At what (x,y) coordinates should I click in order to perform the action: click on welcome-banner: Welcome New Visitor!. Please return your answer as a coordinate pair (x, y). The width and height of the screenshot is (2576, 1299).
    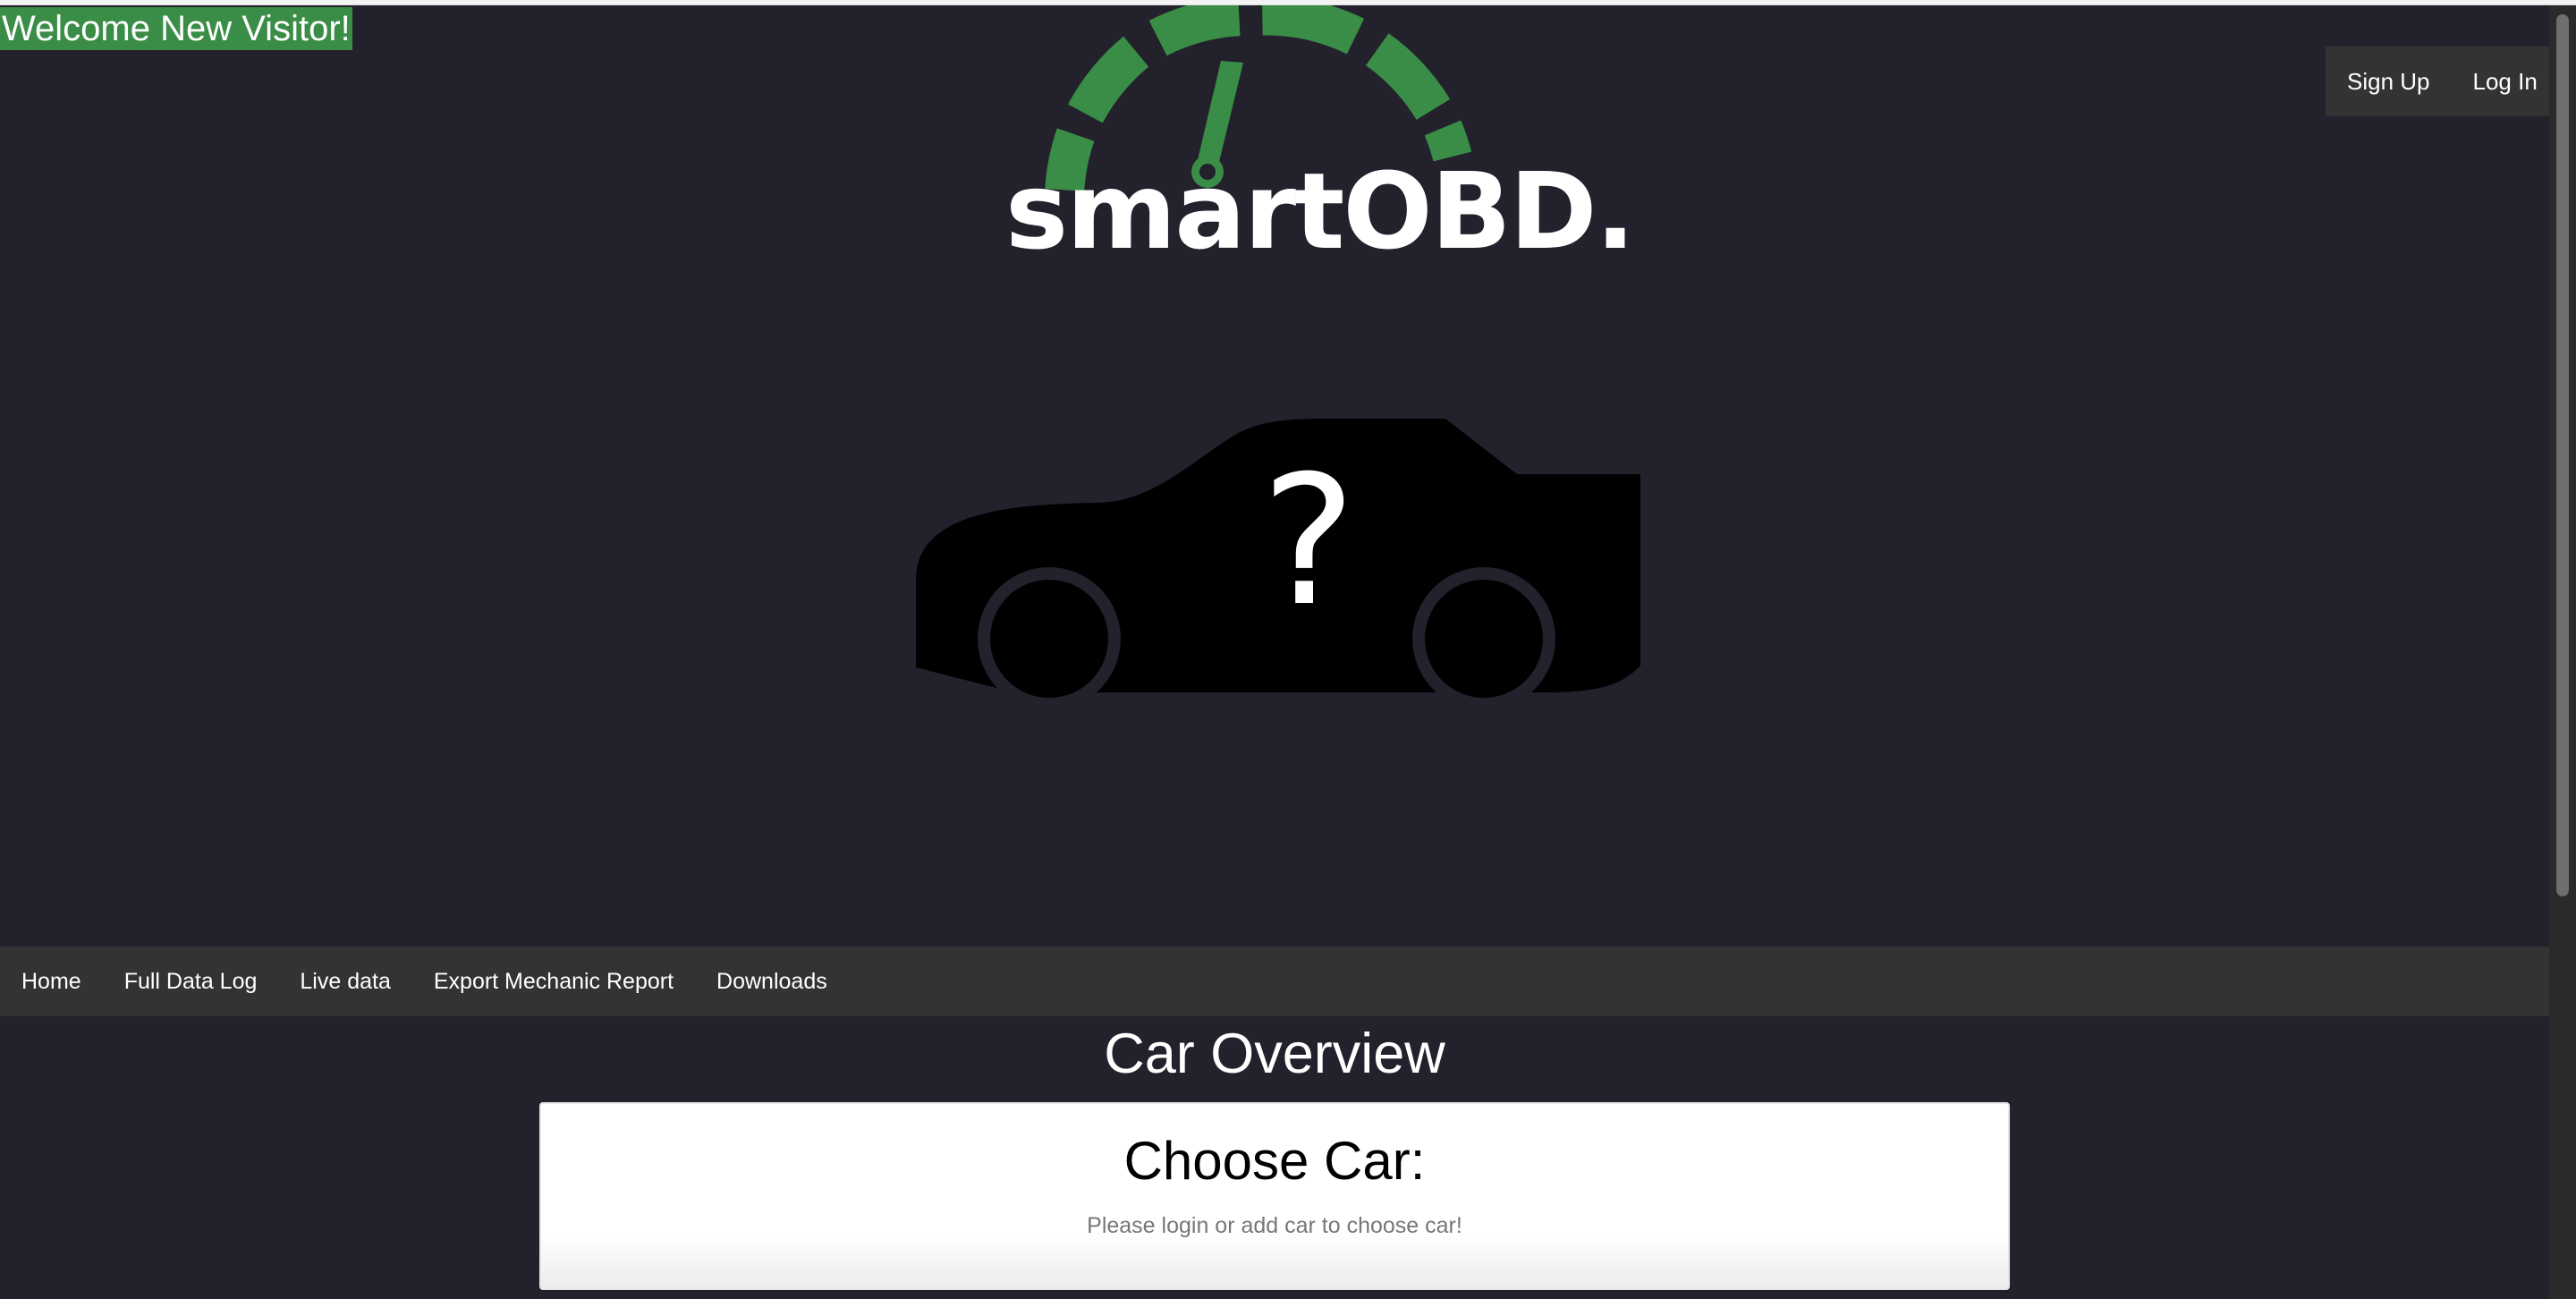
    Looking at the image, I should click on (176, 28).